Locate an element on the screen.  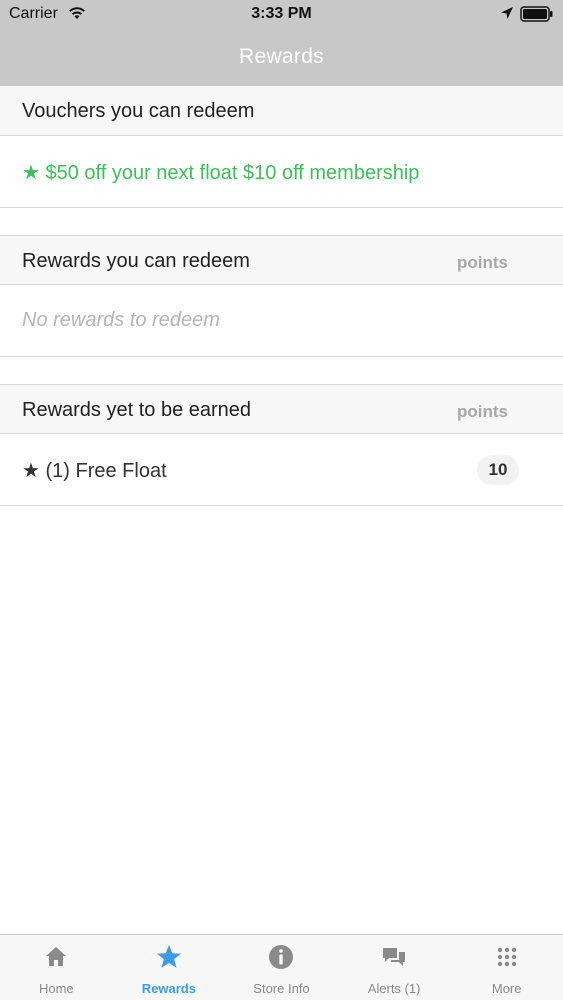
chat-bubbles-icon is located at coordinates (394, 957).